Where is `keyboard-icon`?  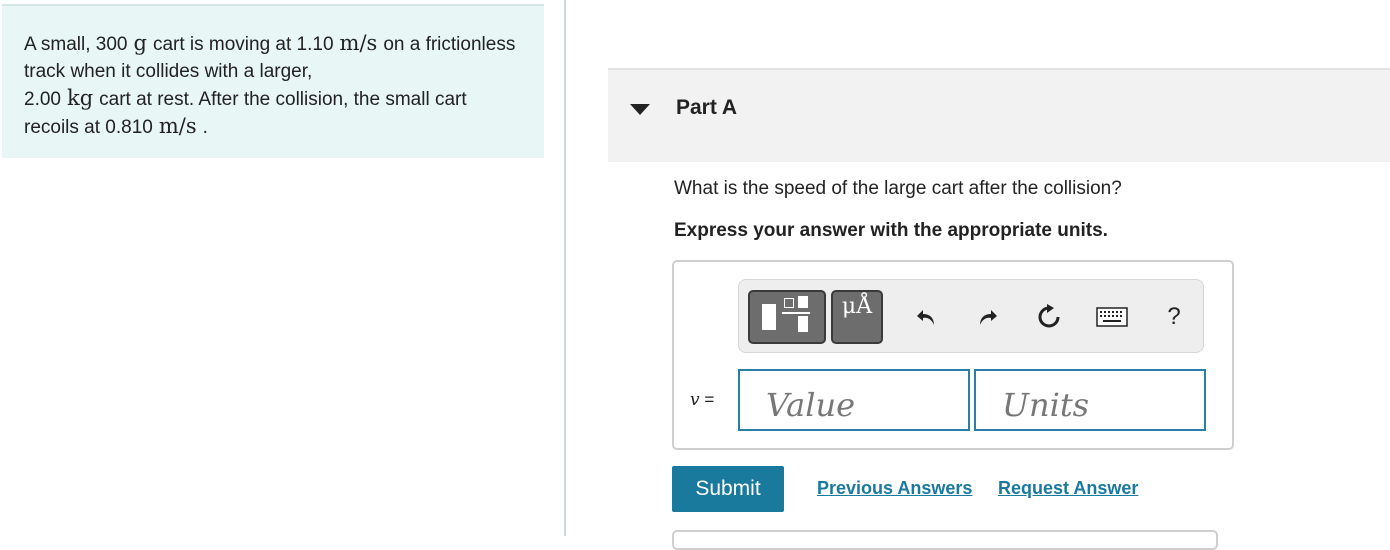 keyboard-icon is located at coordinates (1112, 317).